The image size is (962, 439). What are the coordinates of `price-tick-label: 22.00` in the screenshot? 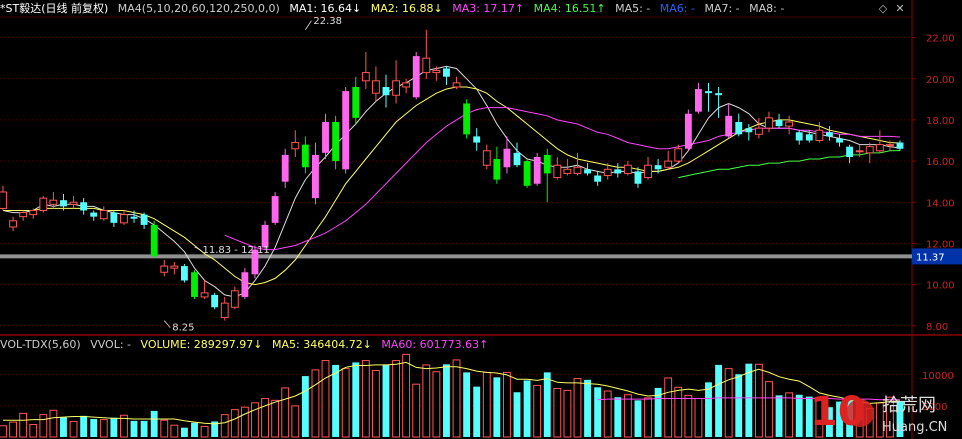 It's located at (940, 39).